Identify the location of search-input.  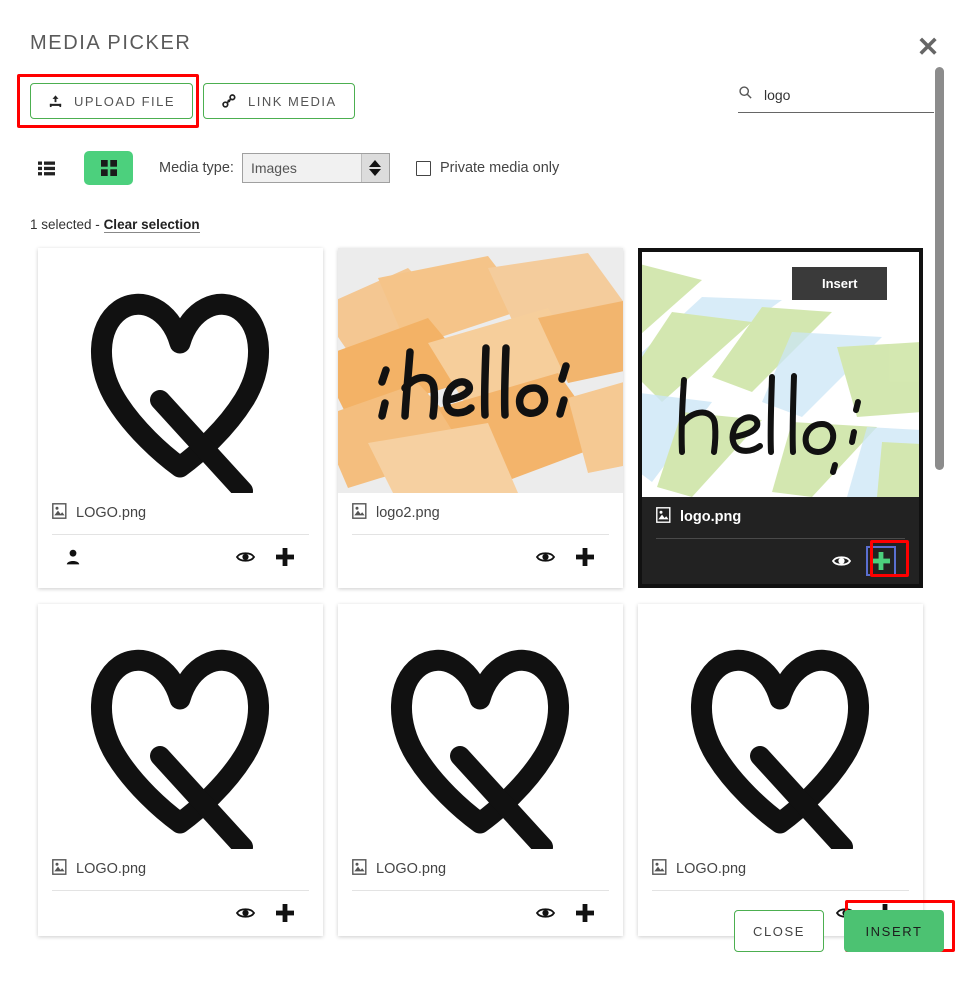
(848, 95).